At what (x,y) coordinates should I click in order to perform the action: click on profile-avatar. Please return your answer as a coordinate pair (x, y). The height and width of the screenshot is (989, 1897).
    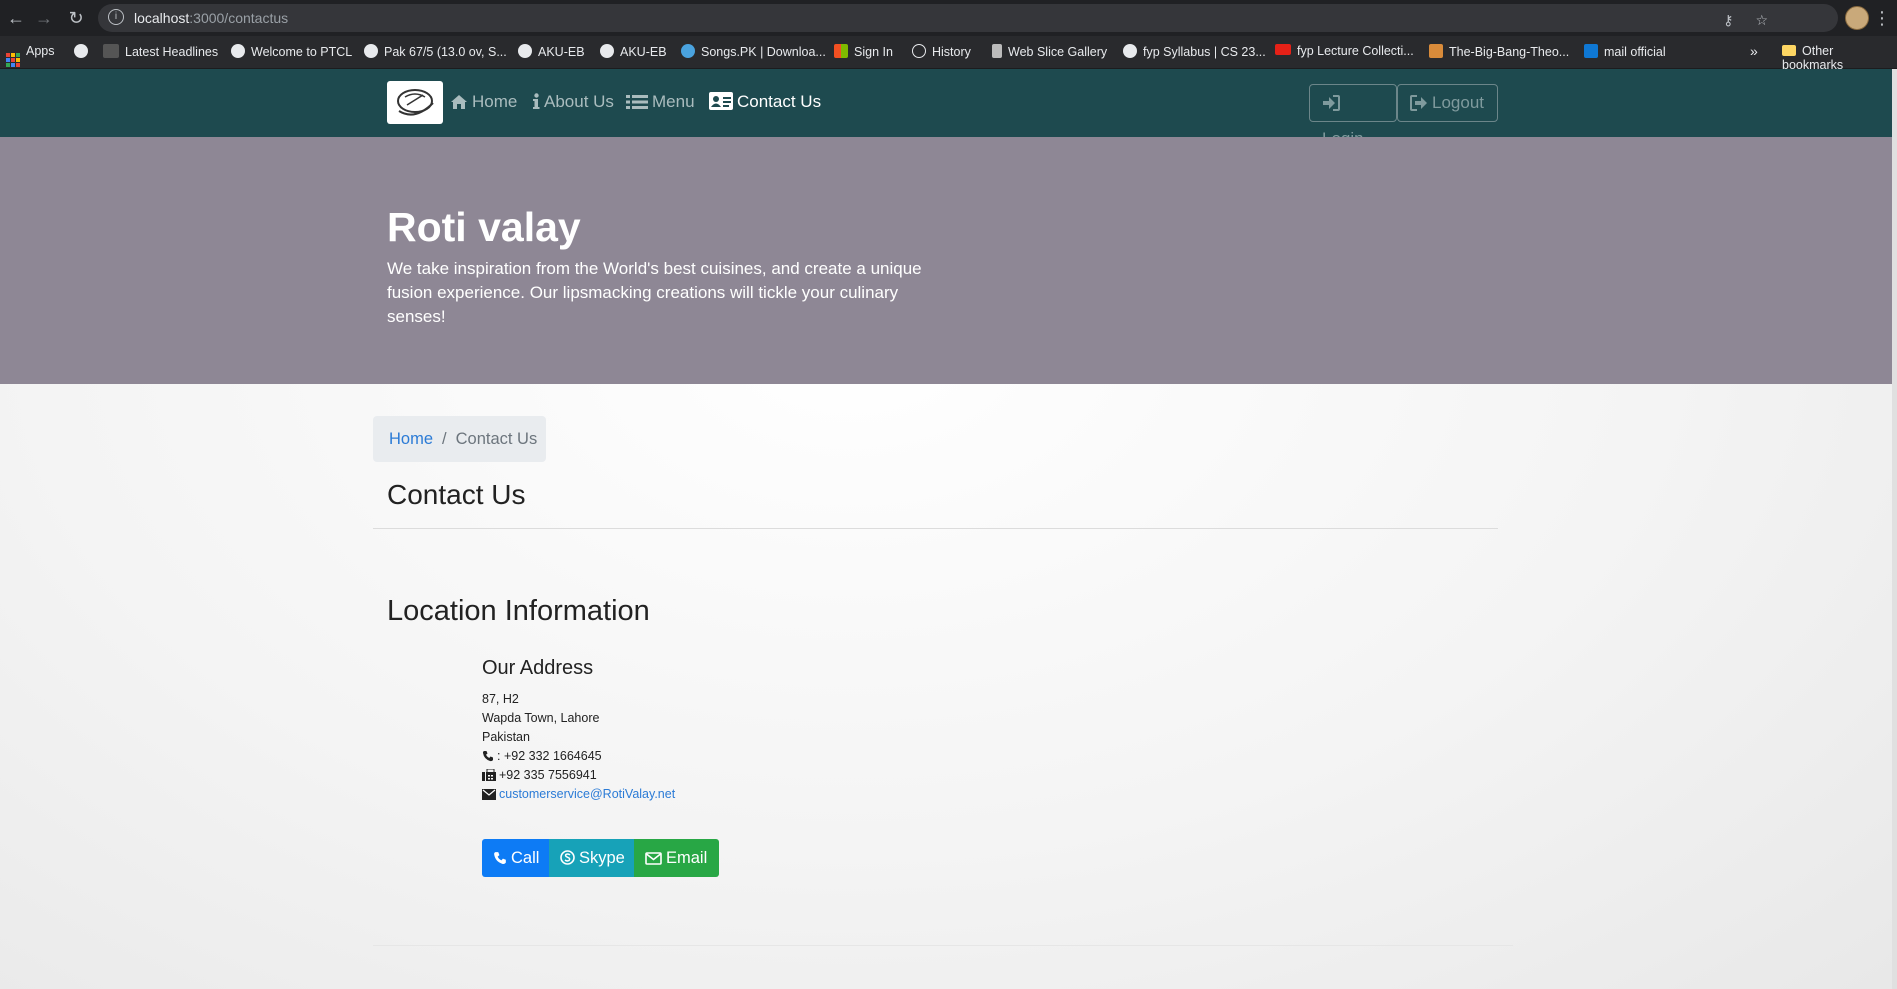
    Looking at the image, I should click on (1857, 18).